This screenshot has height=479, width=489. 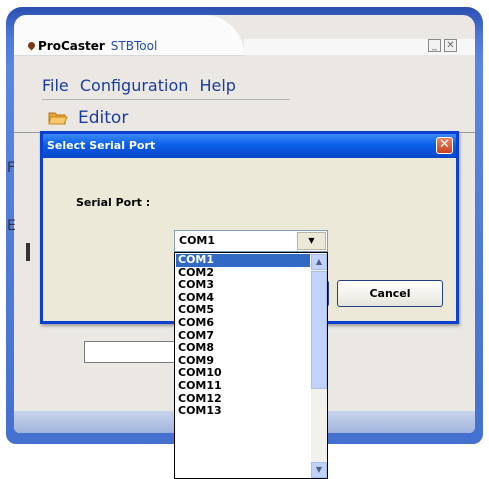 I want to click on obscured-control, so click(x=28, y=252).